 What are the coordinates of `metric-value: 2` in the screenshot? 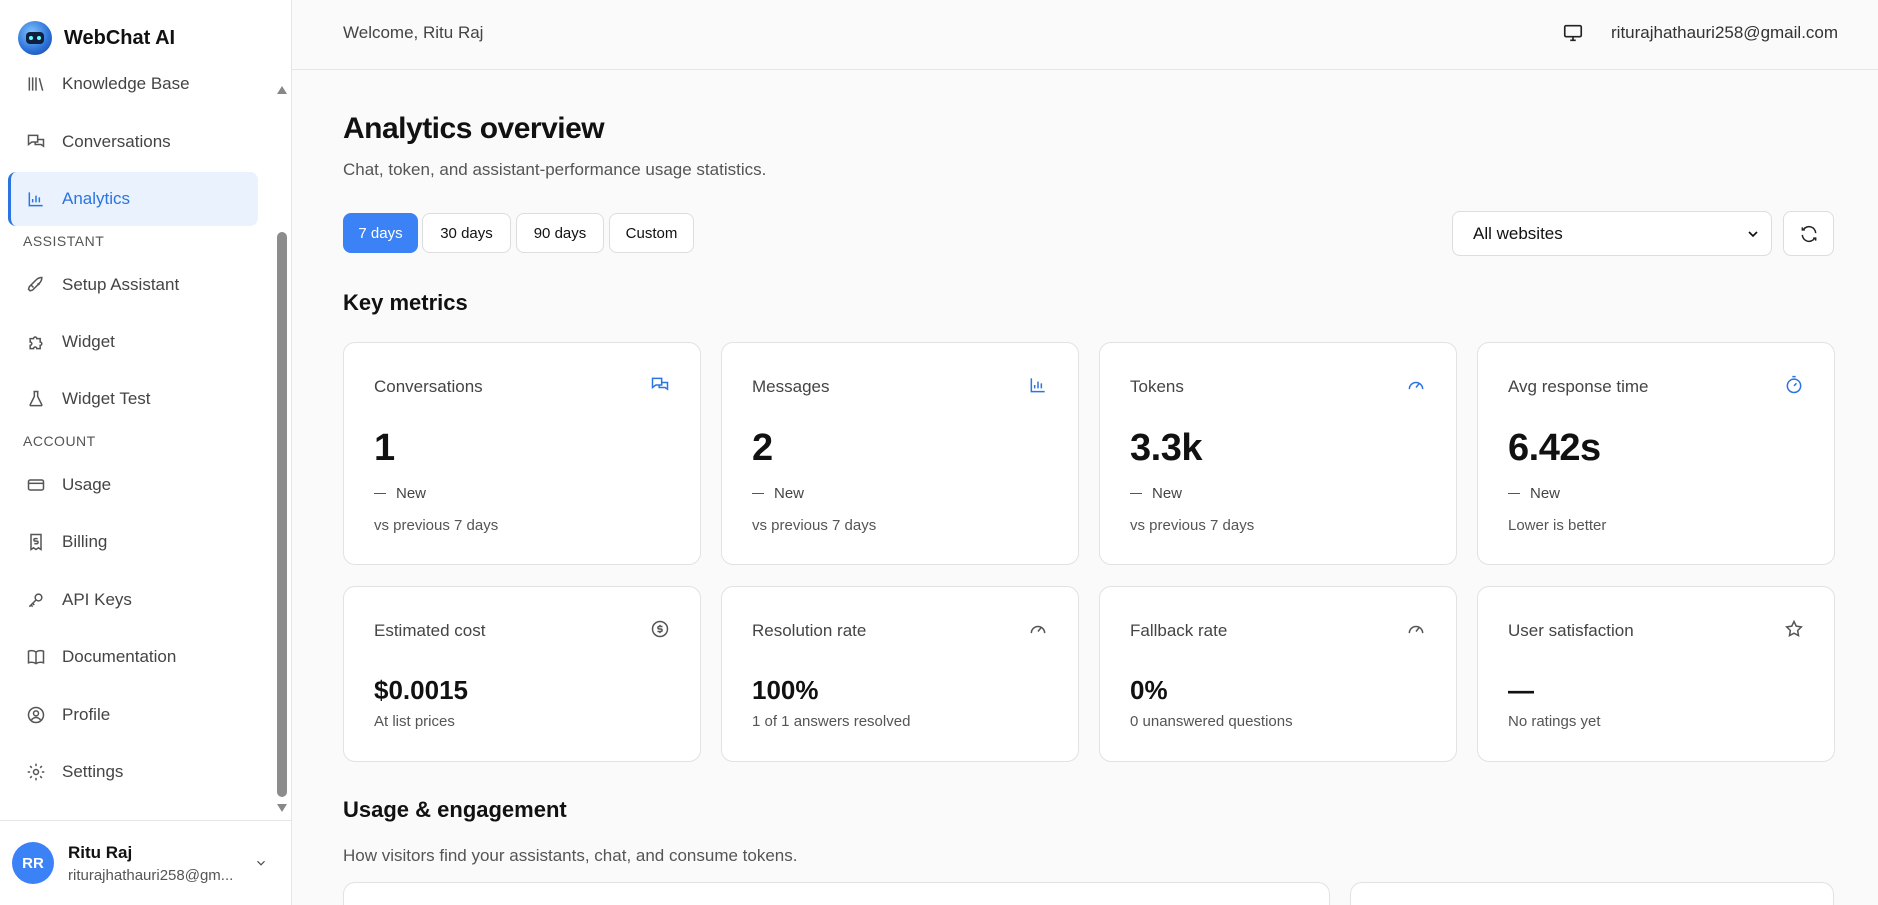 It's located at (762, 448).